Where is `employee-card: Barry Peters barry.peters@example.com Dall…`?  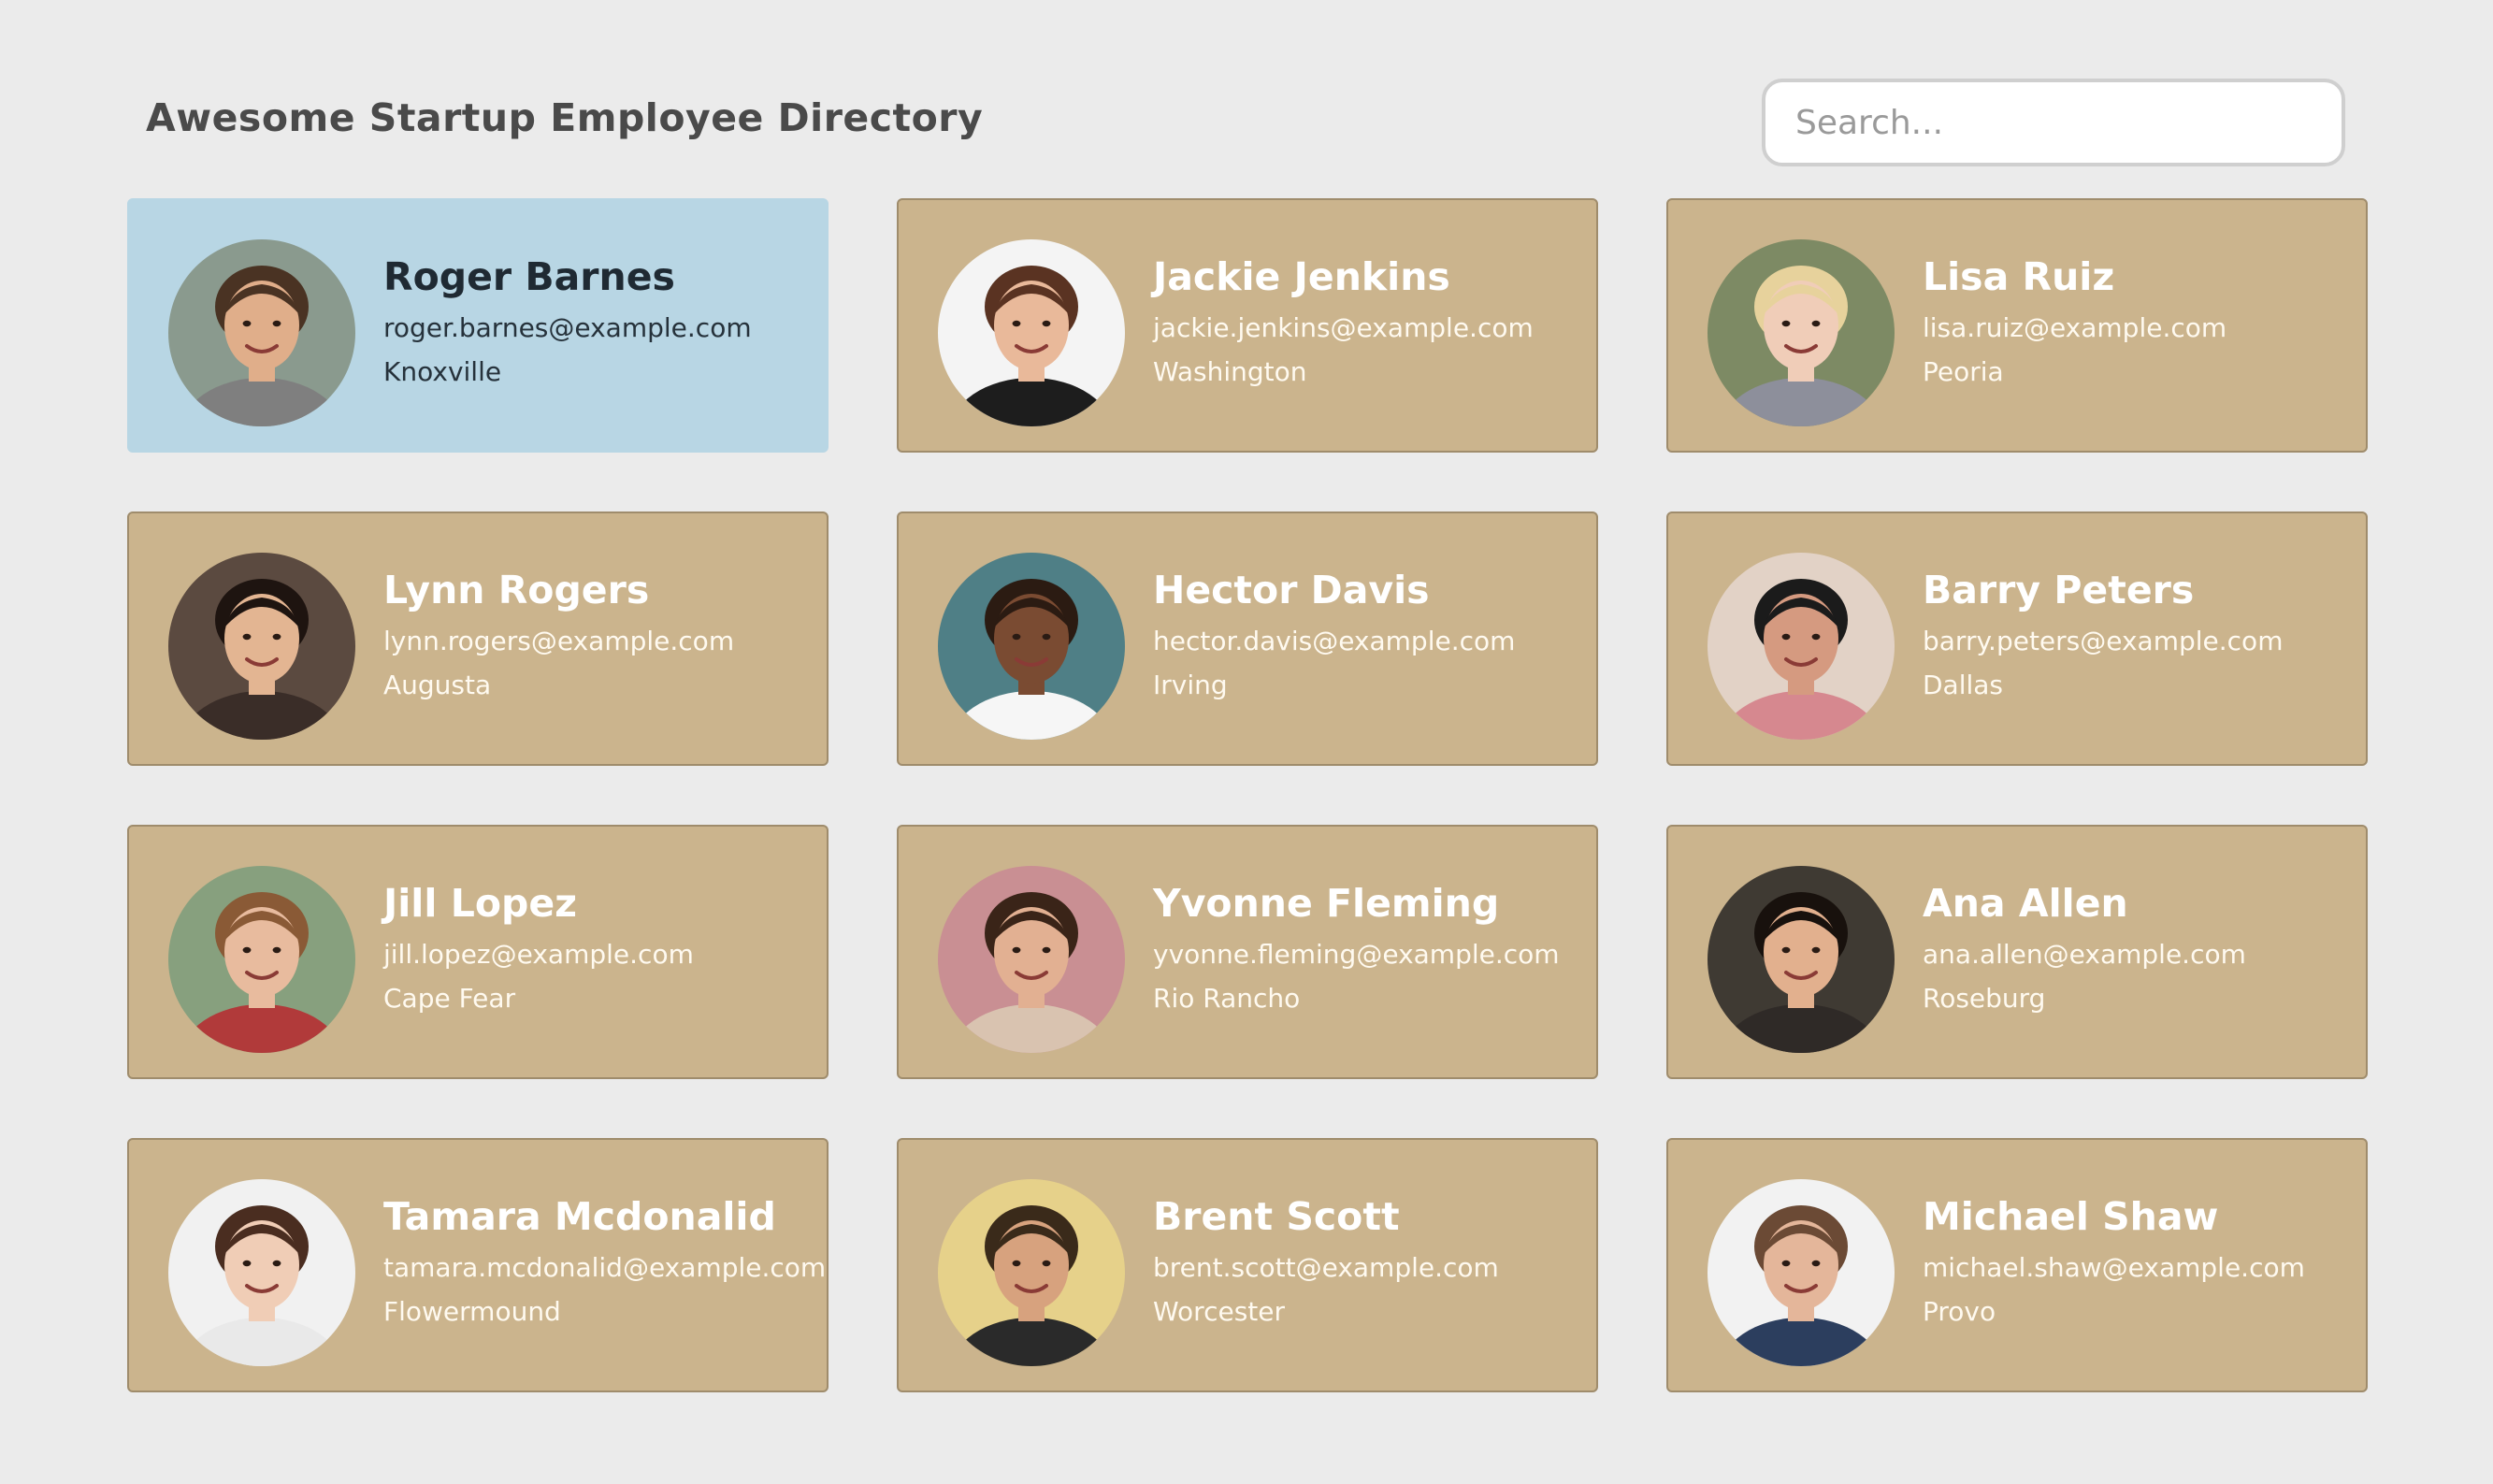 employee-card: Barry Peters barry.peters@example.com Dall… is located at coordinates (2017, 638).